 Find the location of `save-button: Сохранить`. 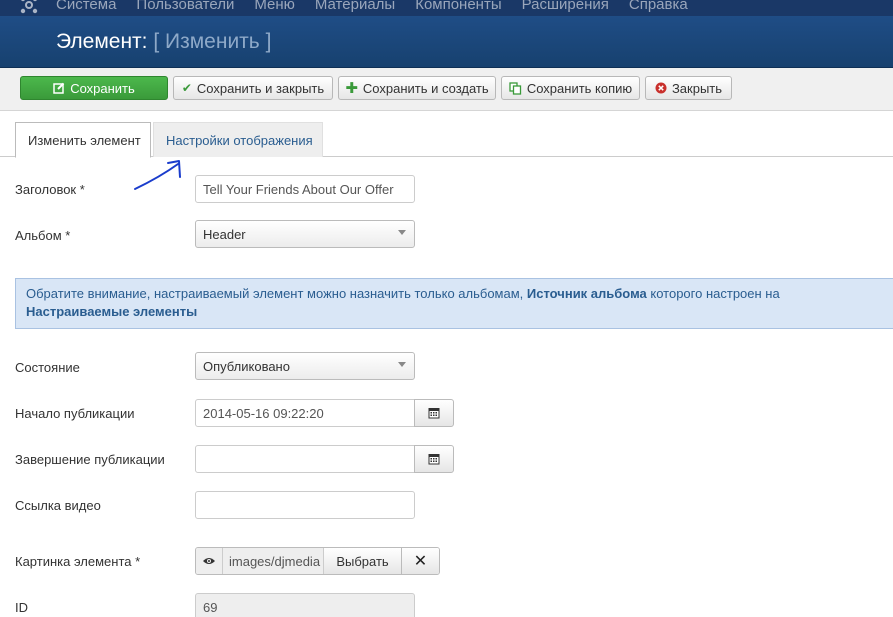

save-button: Сохранить is located at coordinates (94, 88).